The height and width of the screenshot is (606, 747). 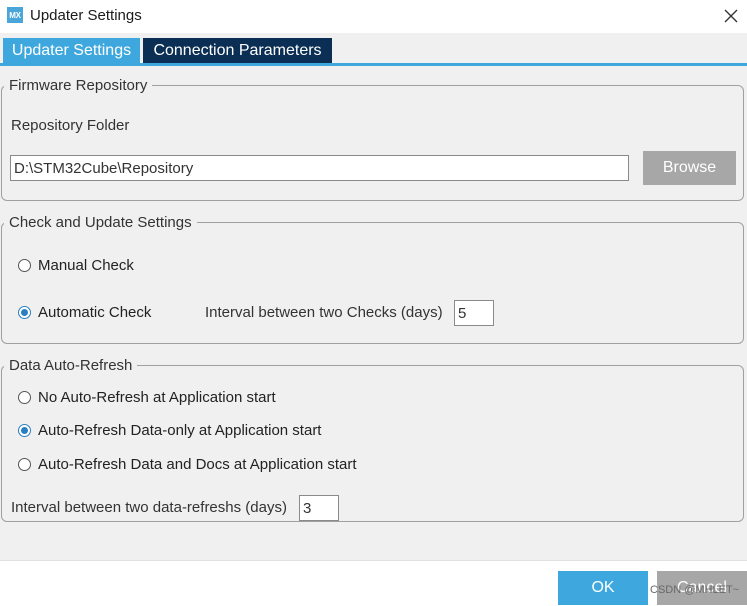 What do you see at coordinates (603, 588) in the screenshot?
I see `ok-button: OK` at bounding box center [603, 588].